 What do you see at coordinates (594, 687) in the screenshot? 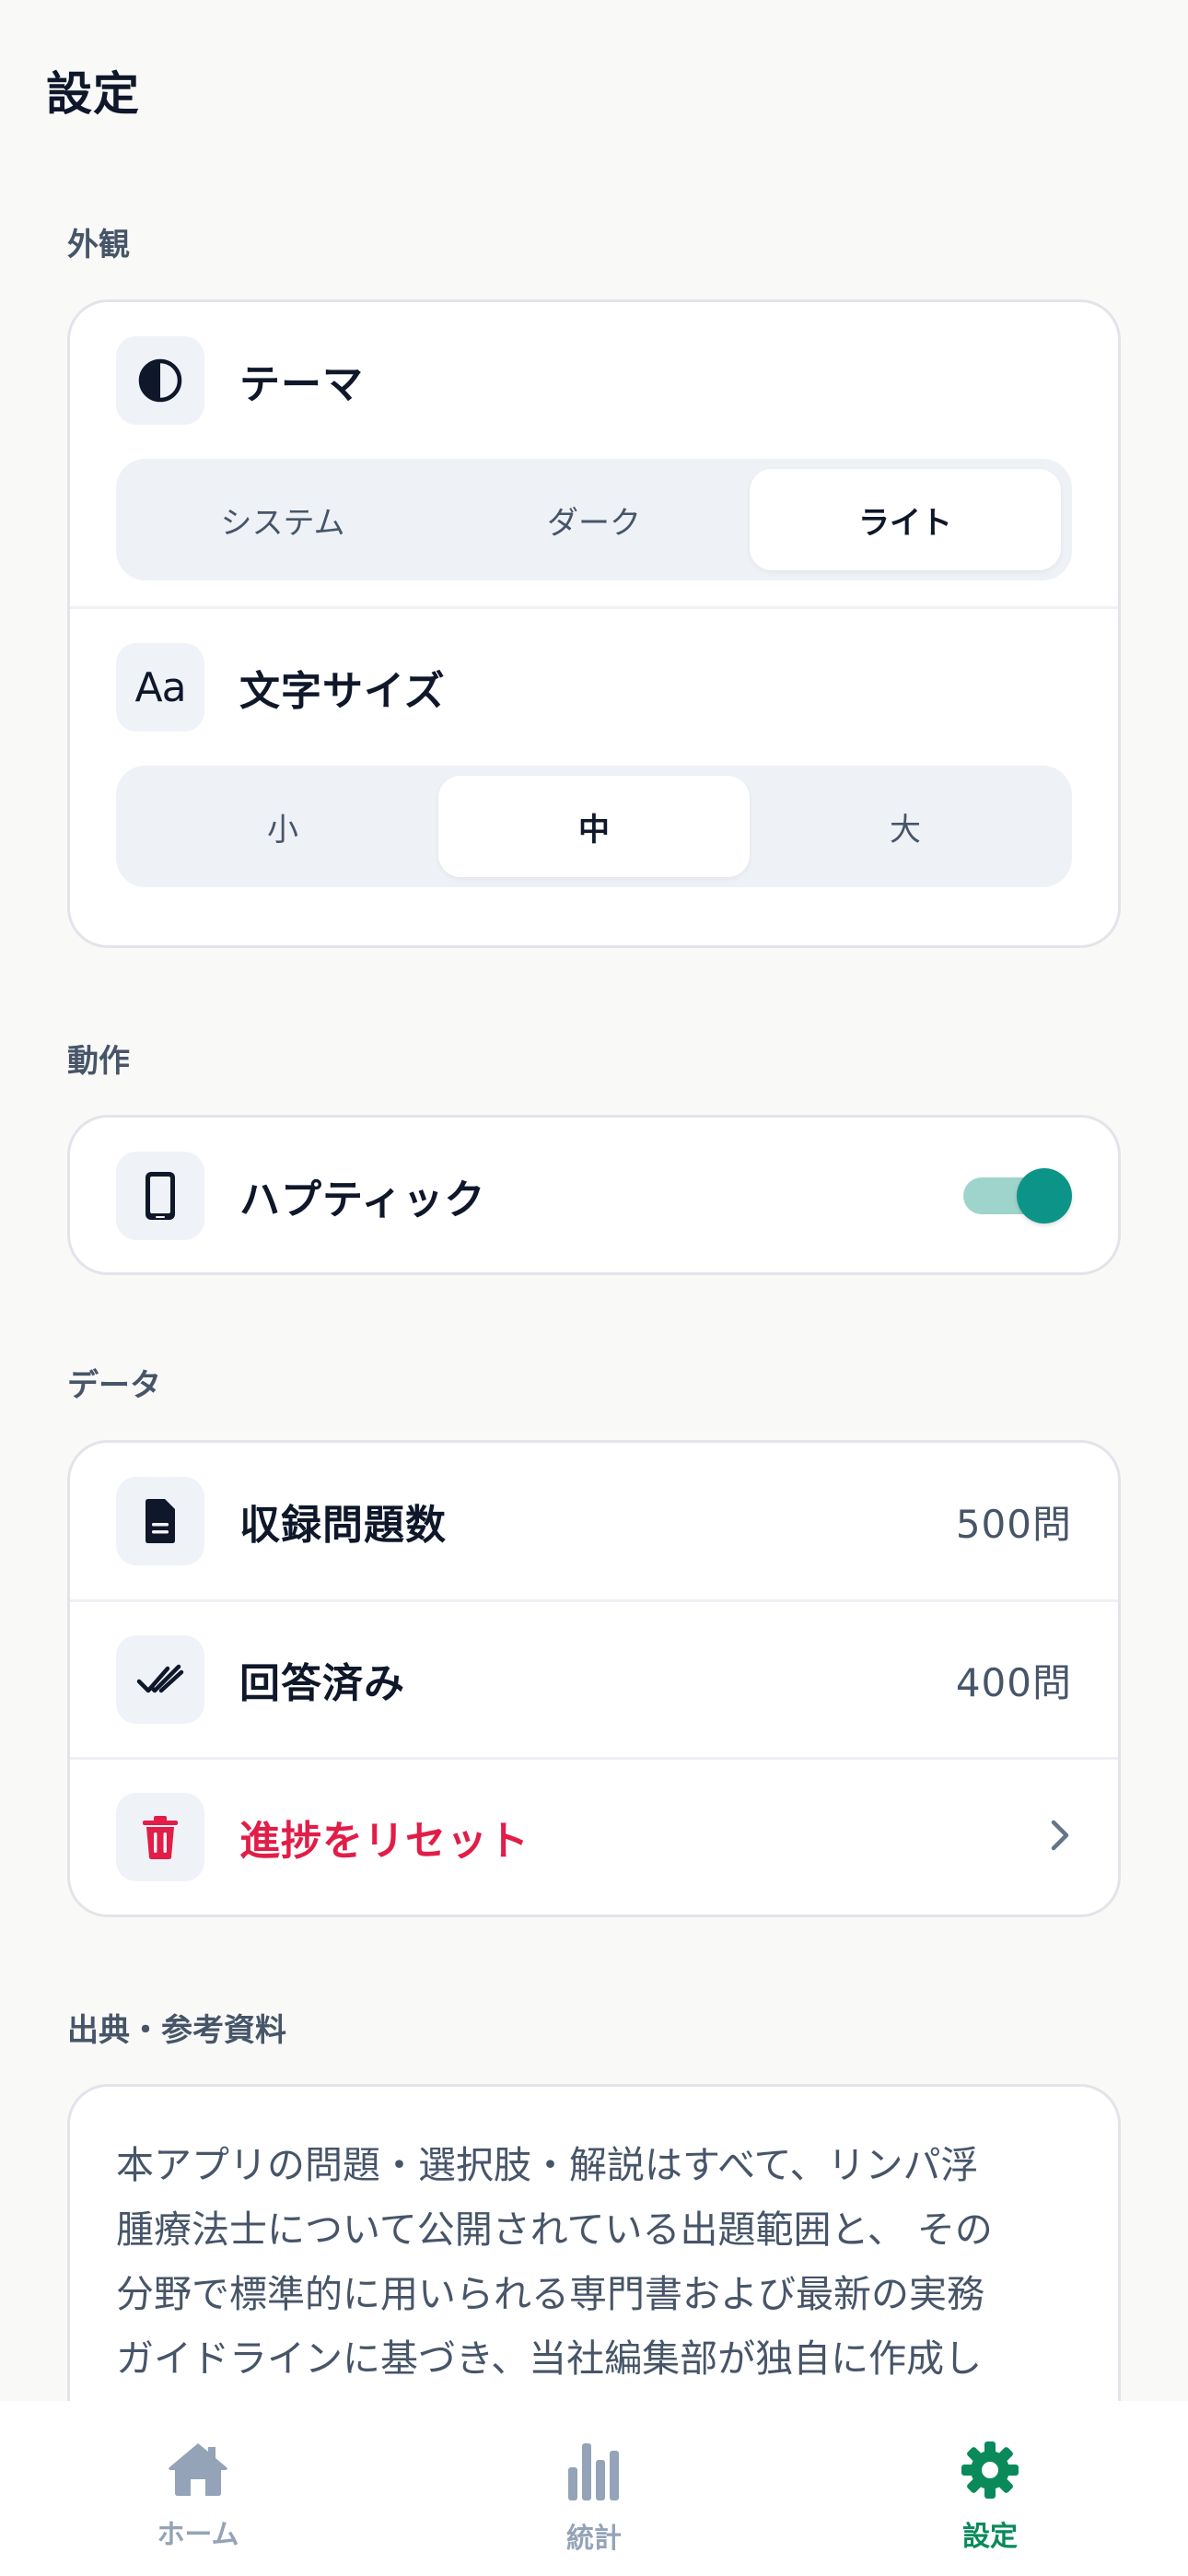
I see `font-size-row: Aa 文字サイズ` at bounding box center [594, 687].